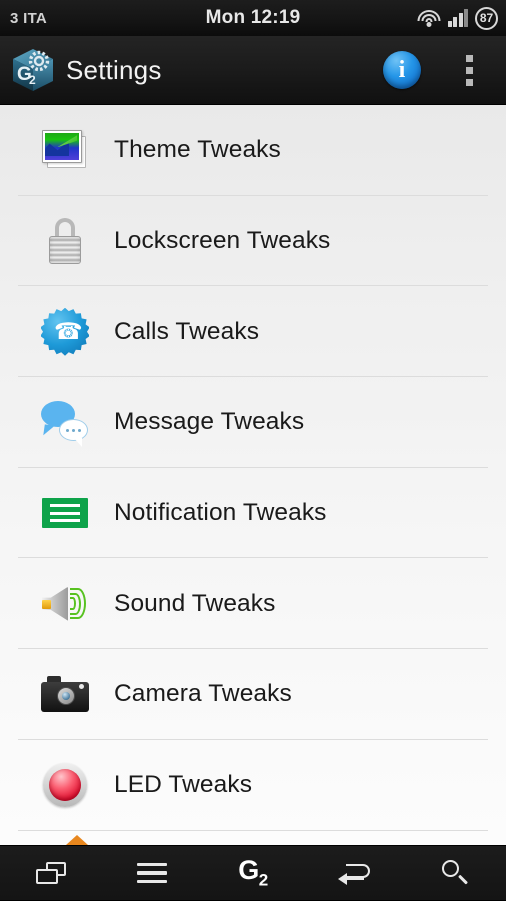 The height and width of the screenshot is (901, 506). Describe the element at coordinates (469, 70) in the screenshot. I see `overflow-menu-icon` at that location.